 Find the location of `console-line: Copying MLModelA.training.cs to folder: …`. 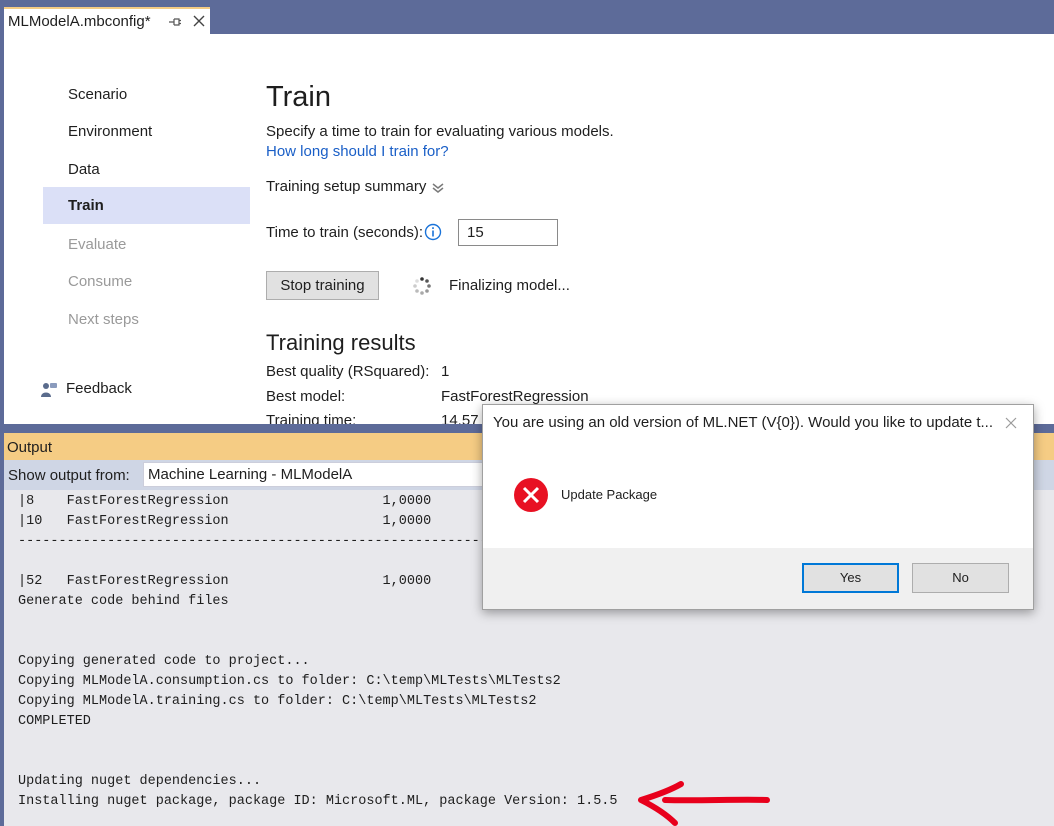

console-line: Copying MLModelA.training.cs to folder: … is located at coordinates (277, 701).